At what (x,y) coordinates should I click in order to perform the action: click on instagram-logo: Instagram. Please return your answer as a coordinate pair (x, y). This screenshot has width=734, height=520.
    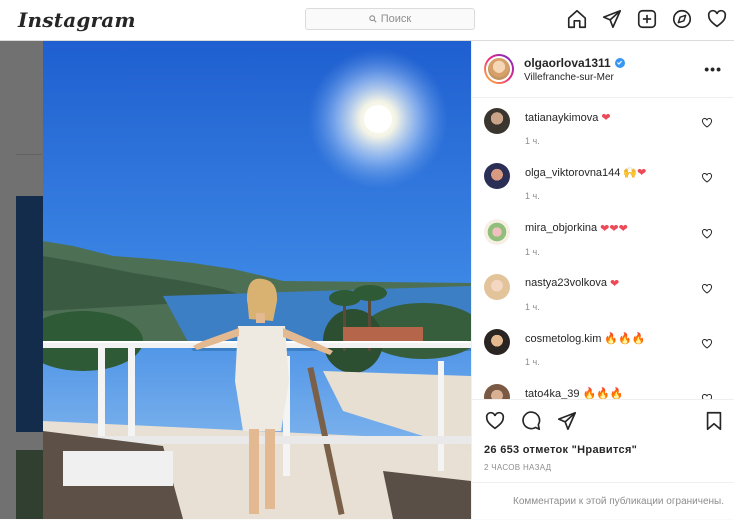
    Looking at the image, I should click on (77, 20).